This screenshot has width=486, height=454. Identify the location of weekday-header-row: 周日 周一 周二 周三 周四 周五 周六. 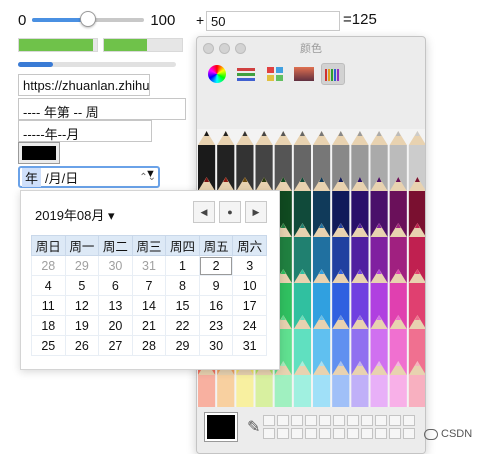
(149, 245).